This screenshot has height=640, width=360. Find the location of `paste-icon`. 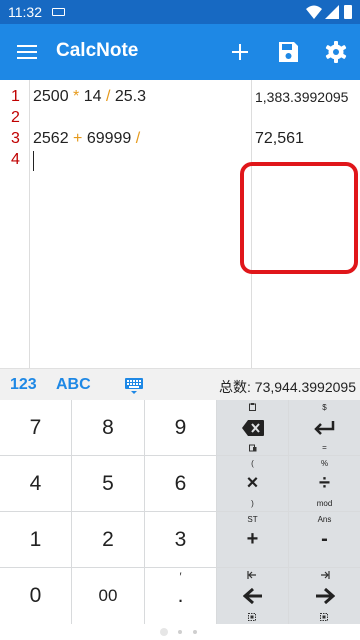

paste-icon is located at coordinates (253, 448).